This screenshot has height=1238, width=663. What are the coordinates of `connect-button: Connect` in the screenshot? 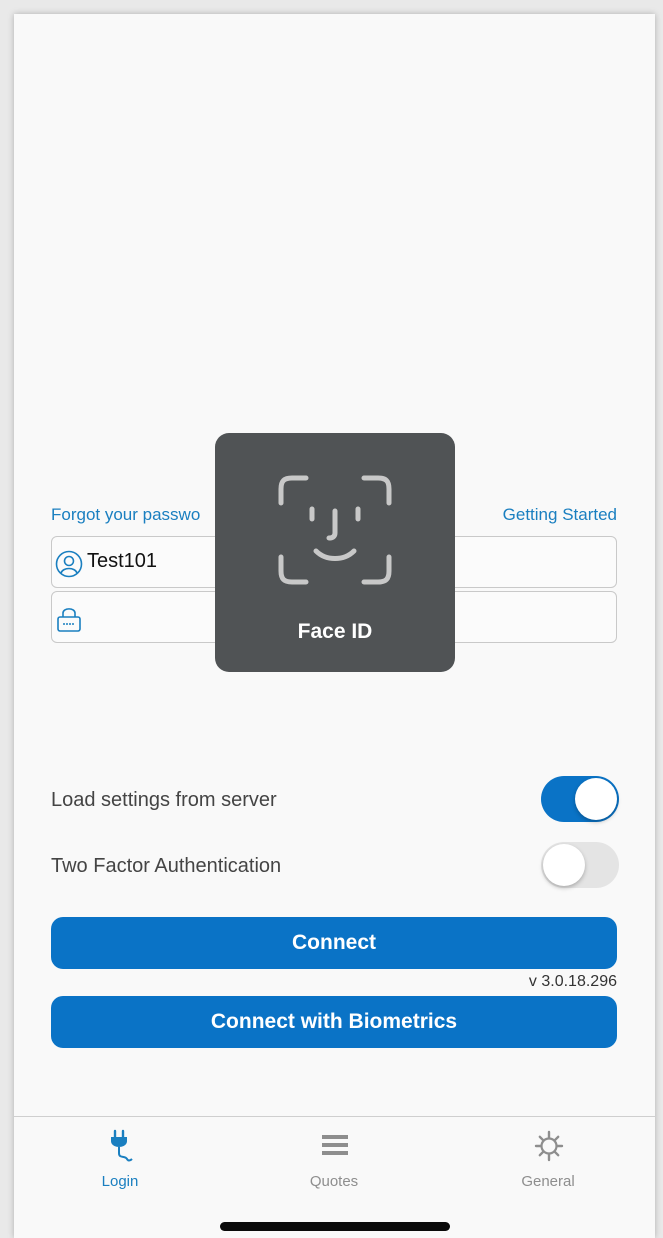 It's located at (334, 943).